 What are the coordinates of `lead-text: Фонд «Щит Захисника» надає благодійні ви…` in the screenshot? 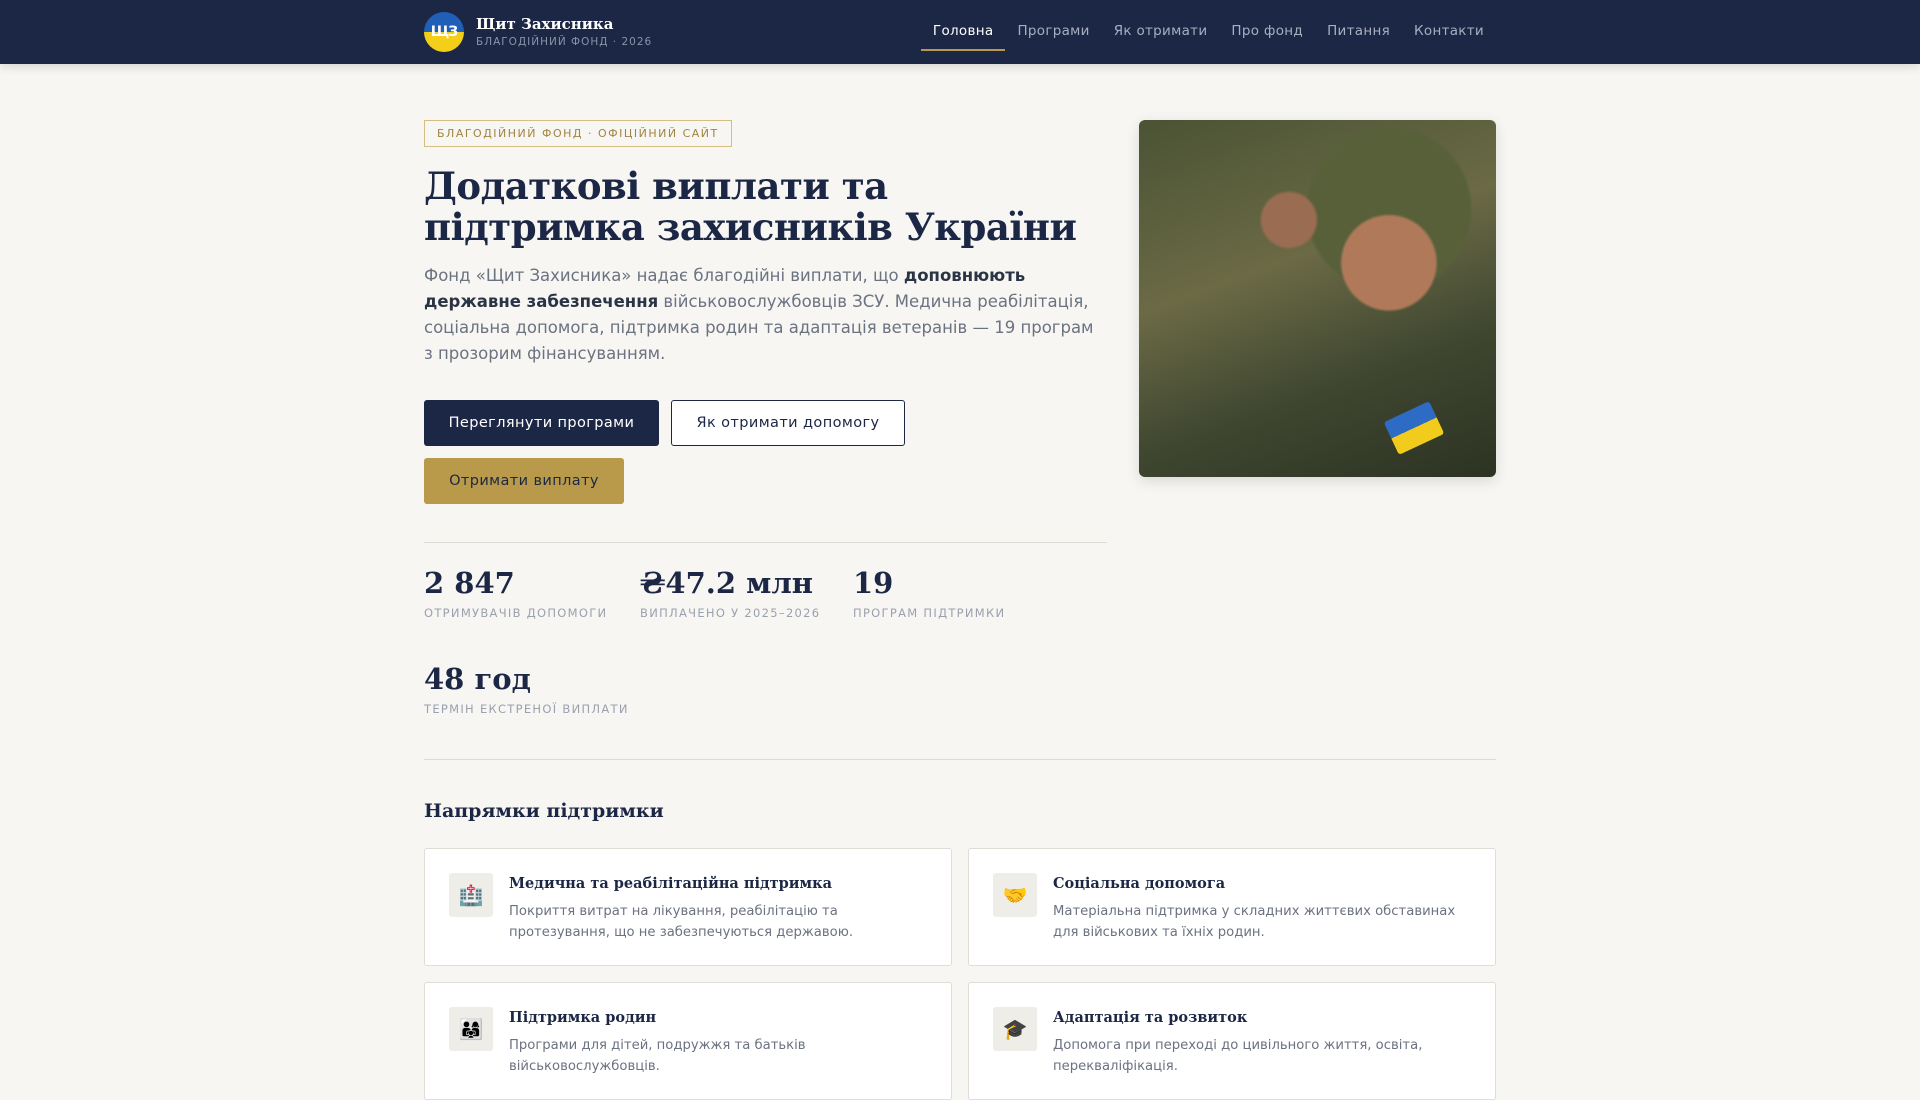 It's located at (664, 275).